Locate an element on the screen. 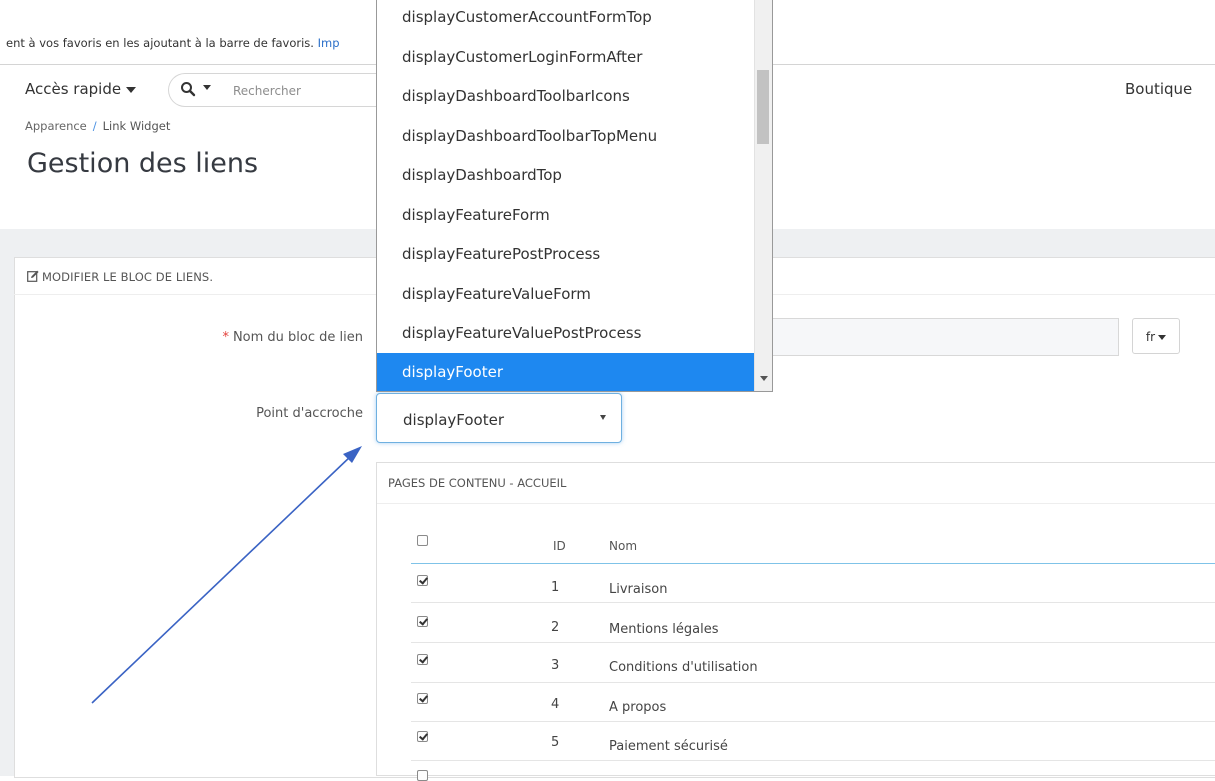 Image resolution: width=1215 pixels, height=781 pixels. row-name: Conditions d'utilisation is located at coordinates (683, 667).